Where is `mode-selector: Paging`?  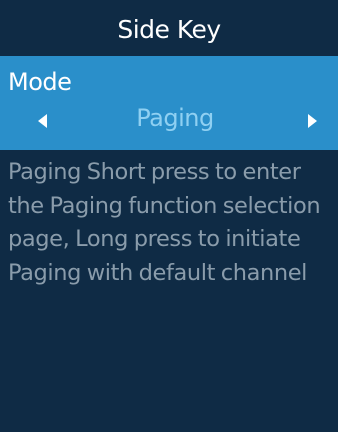
mode-selector: Paging is located at coordinates (169, 122).